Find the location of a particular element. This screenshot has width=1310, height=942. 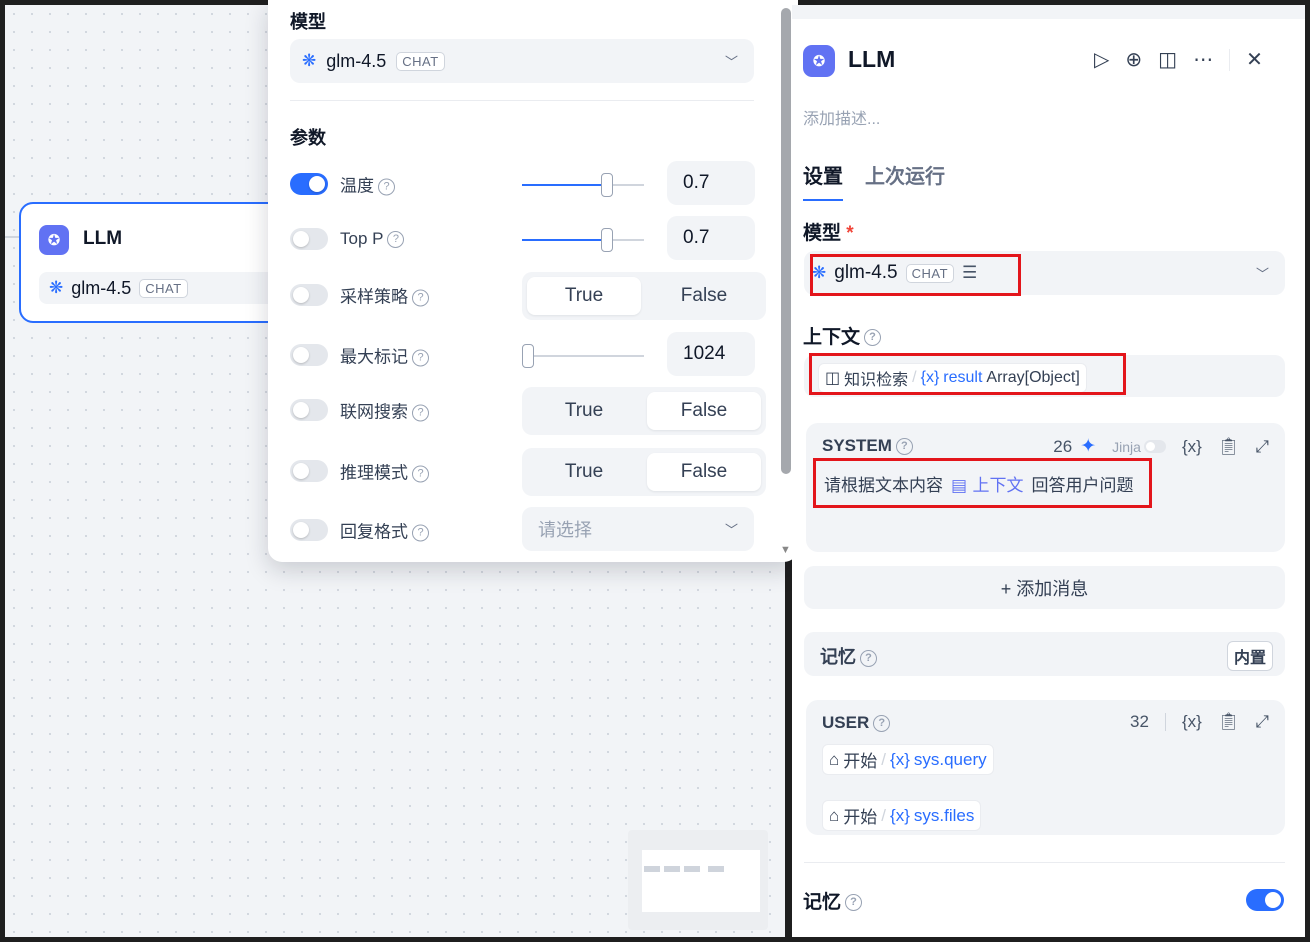

scroll-down-icon: ▼ is located at coordinates (785, 550).